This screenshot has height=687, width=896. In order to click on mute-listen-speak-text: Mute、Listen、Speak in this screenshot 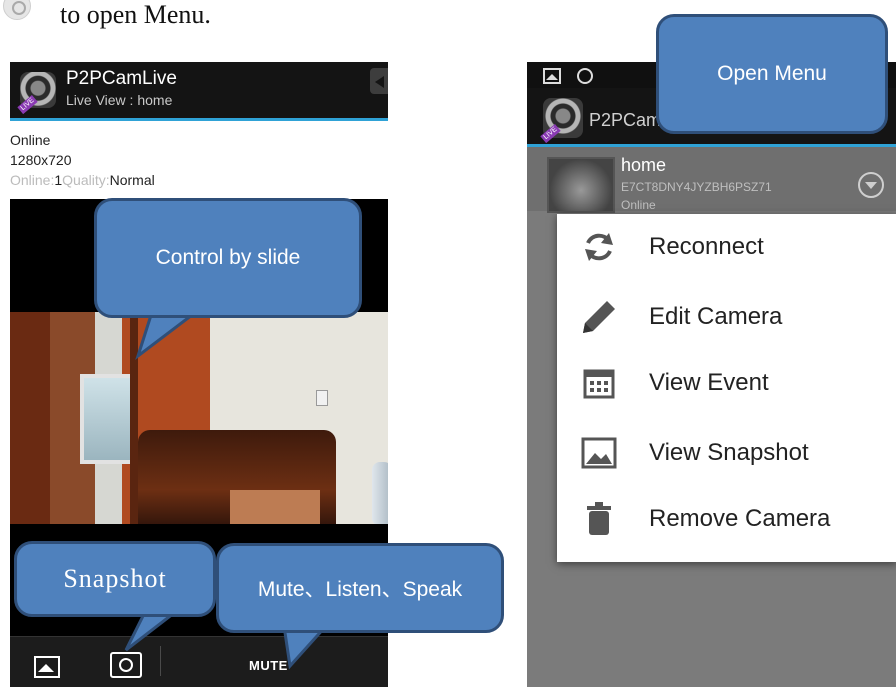, I will do `click(360, 589)`.